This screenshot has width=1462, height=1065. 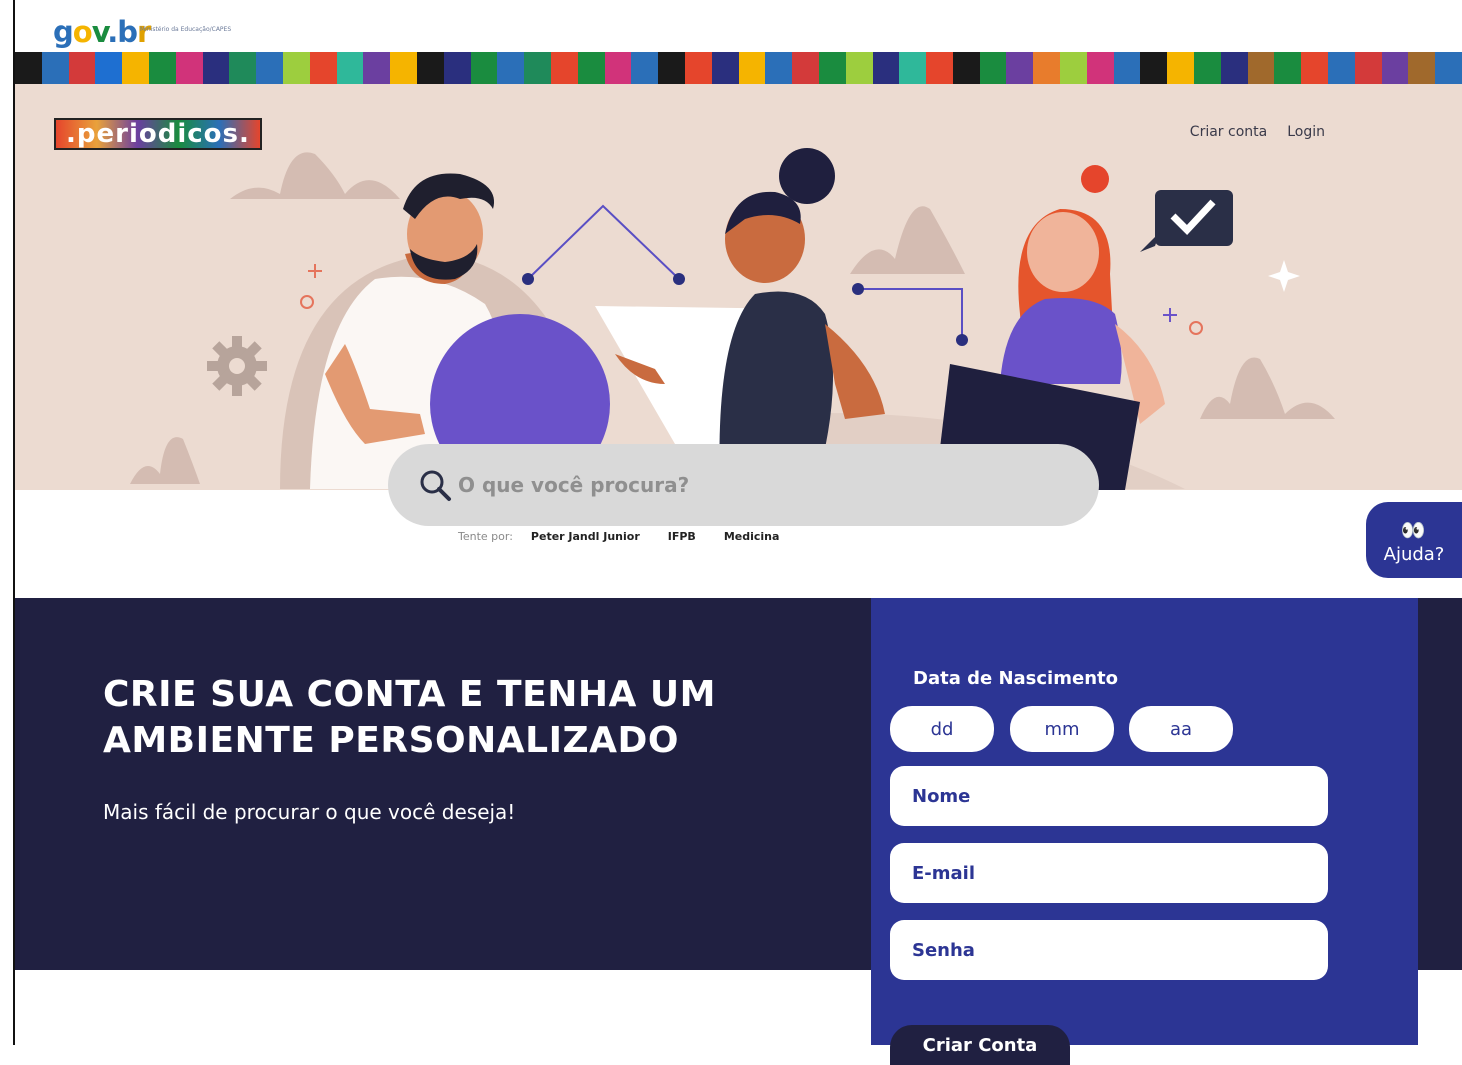 I want to click on password-field, so click(x=1109, y=950).